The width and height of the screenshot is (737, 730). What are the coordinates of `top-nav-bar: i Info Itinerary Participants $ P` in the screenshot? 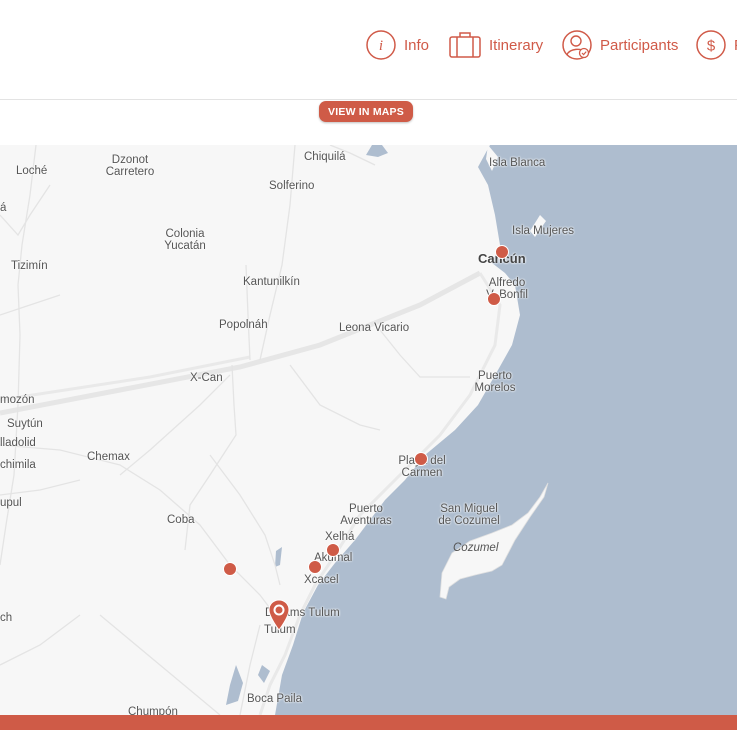 It's located at (368, 50).